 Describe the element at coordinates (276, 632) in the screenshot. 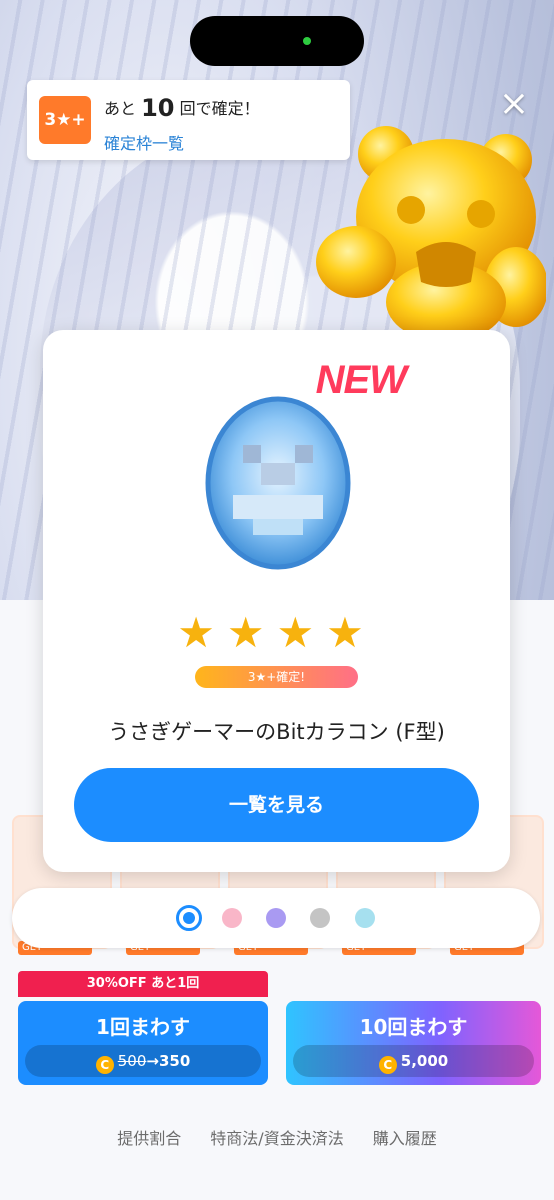

I see `rarity-stars: ★★★★` at that location.